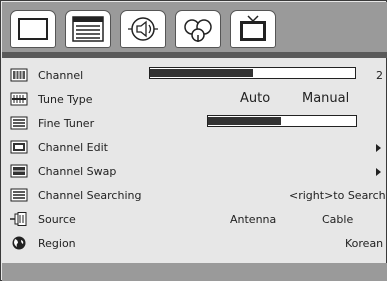 This screenshot has width=387, height=281. I want to click on tab-separator, so click(194, 55).